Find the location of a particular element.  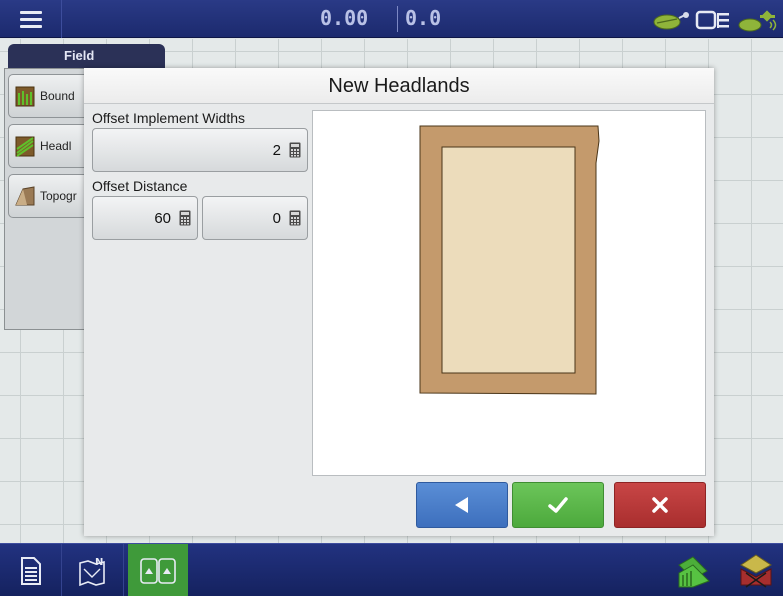

back-arrow-icon is located at coordinates (461, 505).